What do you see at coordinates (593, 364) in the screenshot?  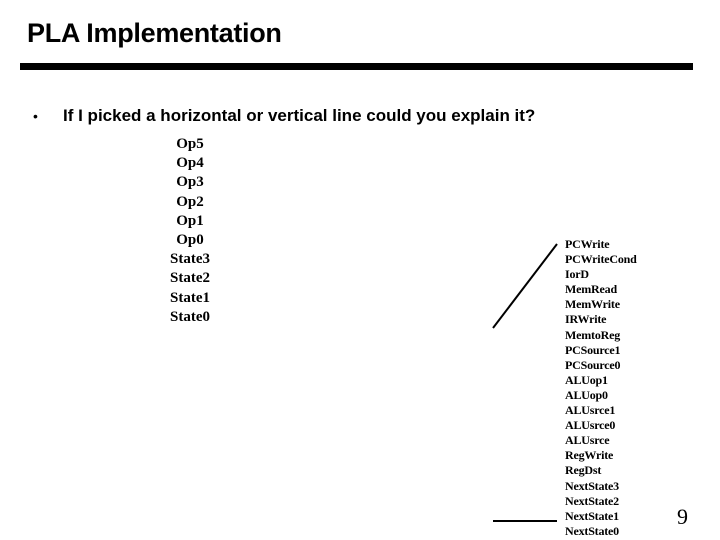 I see `output-label: PCSource0` at bounding box center [593, 364].